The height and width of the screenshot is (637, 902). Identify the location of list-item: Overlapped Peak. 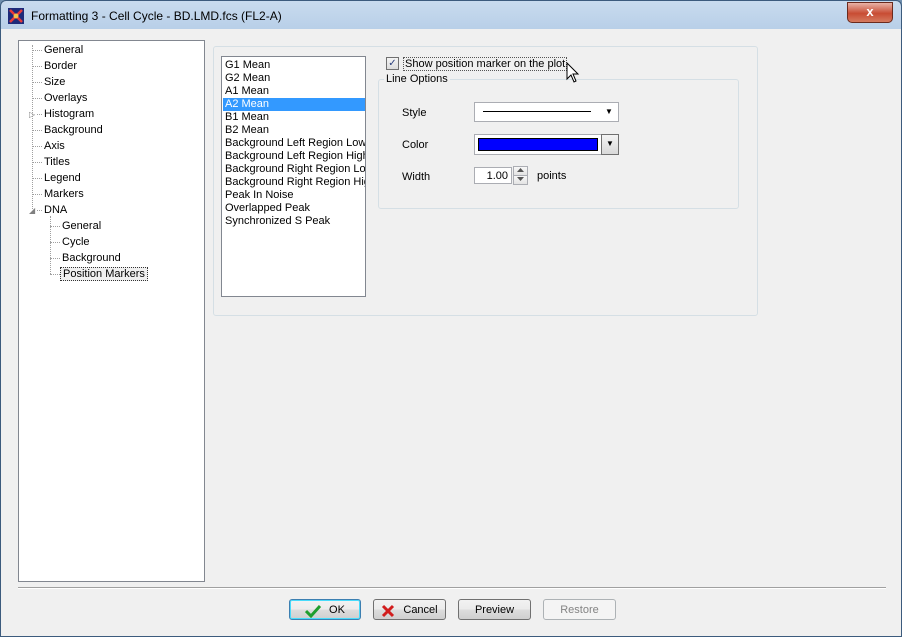
(294, 208).